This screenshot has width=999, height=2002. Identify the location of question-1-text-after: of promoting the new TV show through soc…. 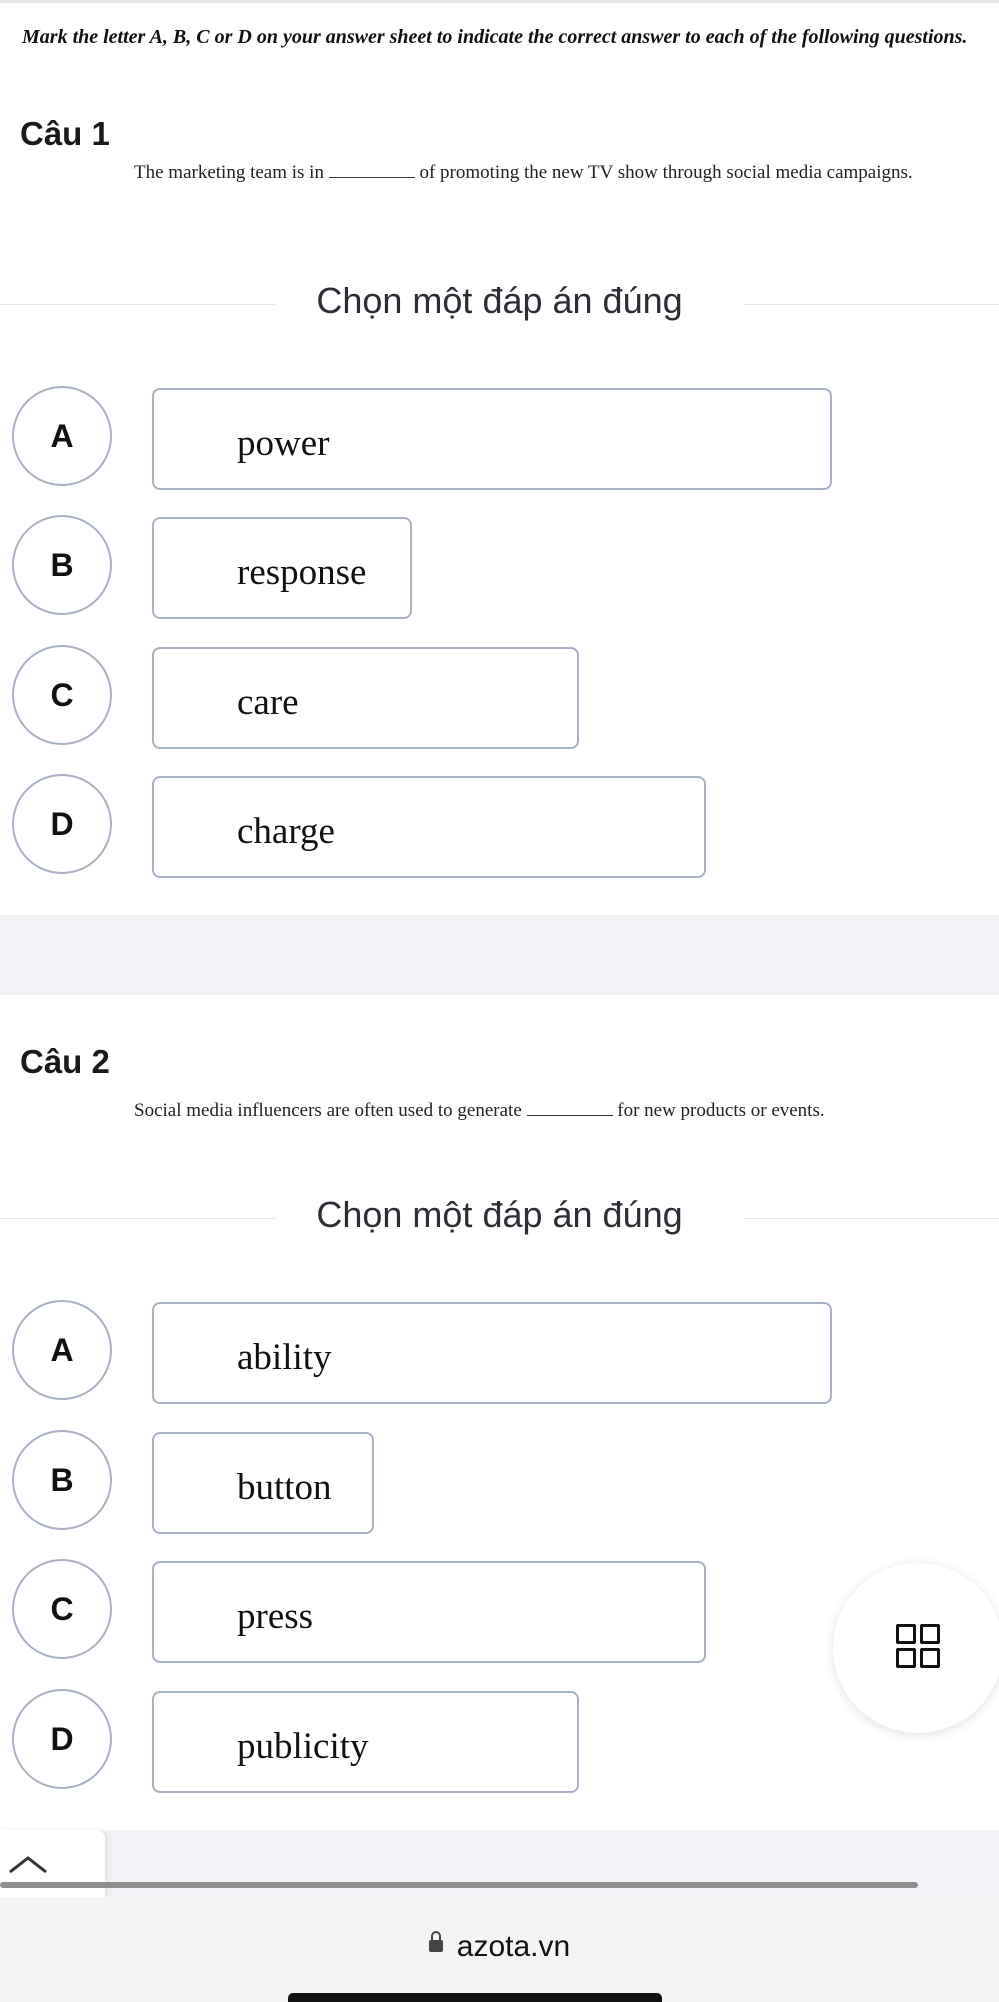
(666, 172).